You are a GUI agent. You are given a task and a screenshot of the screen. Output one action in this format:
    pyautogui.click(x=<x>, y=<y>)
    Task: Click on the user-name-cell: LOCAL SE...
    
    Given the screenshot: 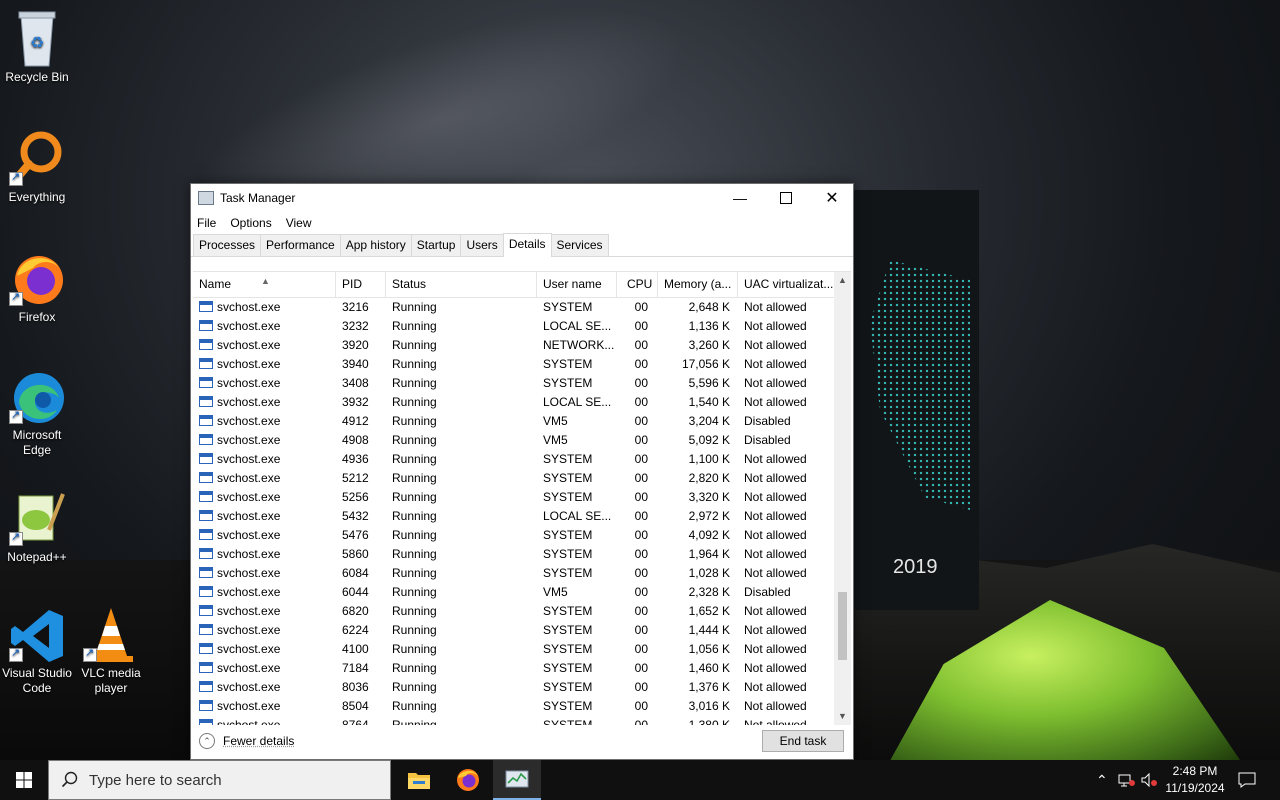 What is the action you would take?
    pyautogui.click(x=577, y=402)
    